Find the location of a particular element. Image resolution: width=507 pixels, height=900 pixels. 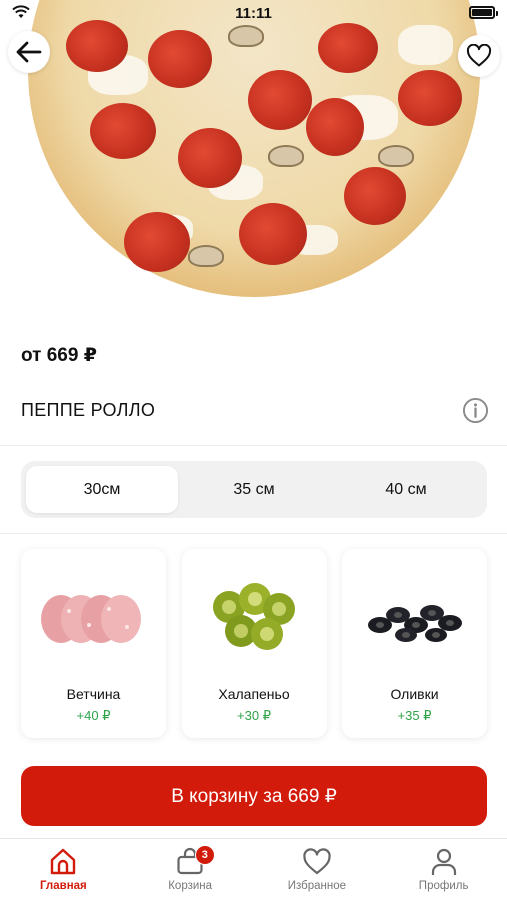

favorite-button is located at coordinates (479, 56).